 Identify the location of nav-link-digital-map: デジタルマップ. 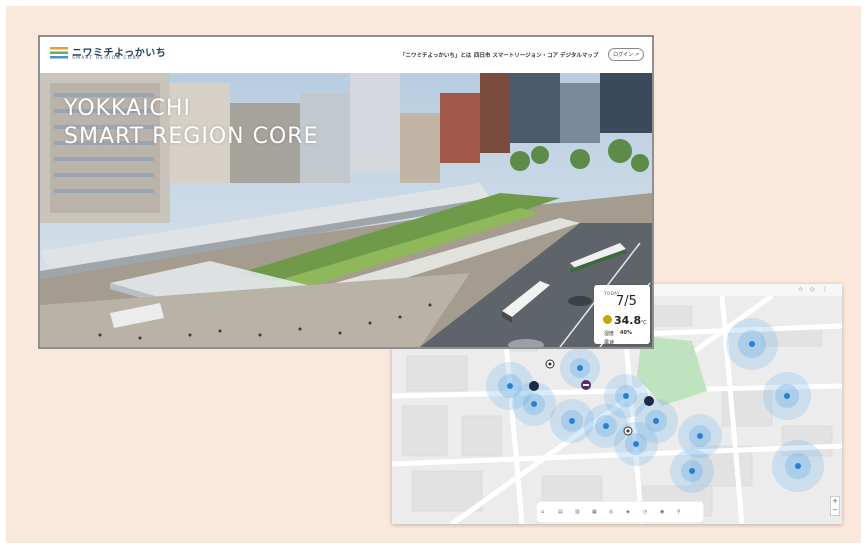
(579, 55).